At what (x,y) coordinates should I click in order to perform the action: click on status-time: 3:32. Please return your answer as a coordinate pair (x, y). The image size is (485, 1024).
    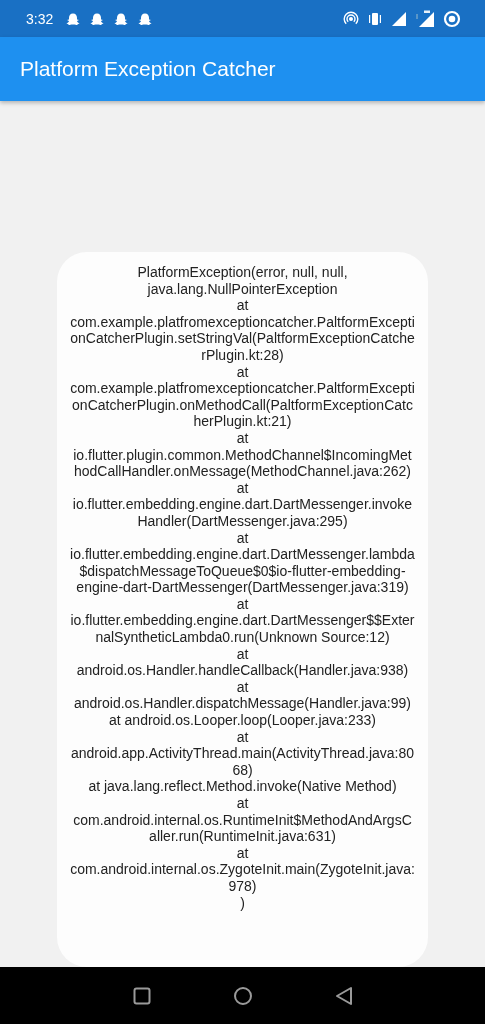
    Looking at the image, I should click on (40, 18).